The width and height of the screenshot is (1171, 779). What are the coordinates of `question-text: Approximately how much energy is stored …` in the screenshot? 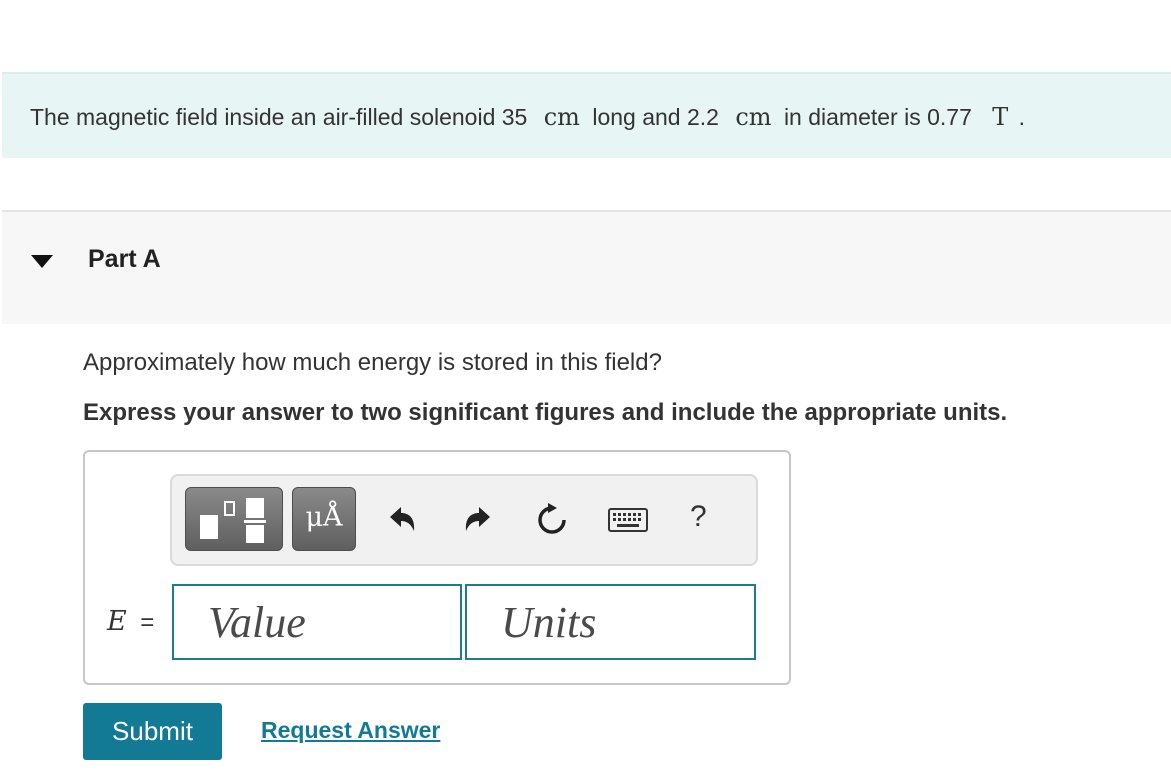 It's located at (372, 362).